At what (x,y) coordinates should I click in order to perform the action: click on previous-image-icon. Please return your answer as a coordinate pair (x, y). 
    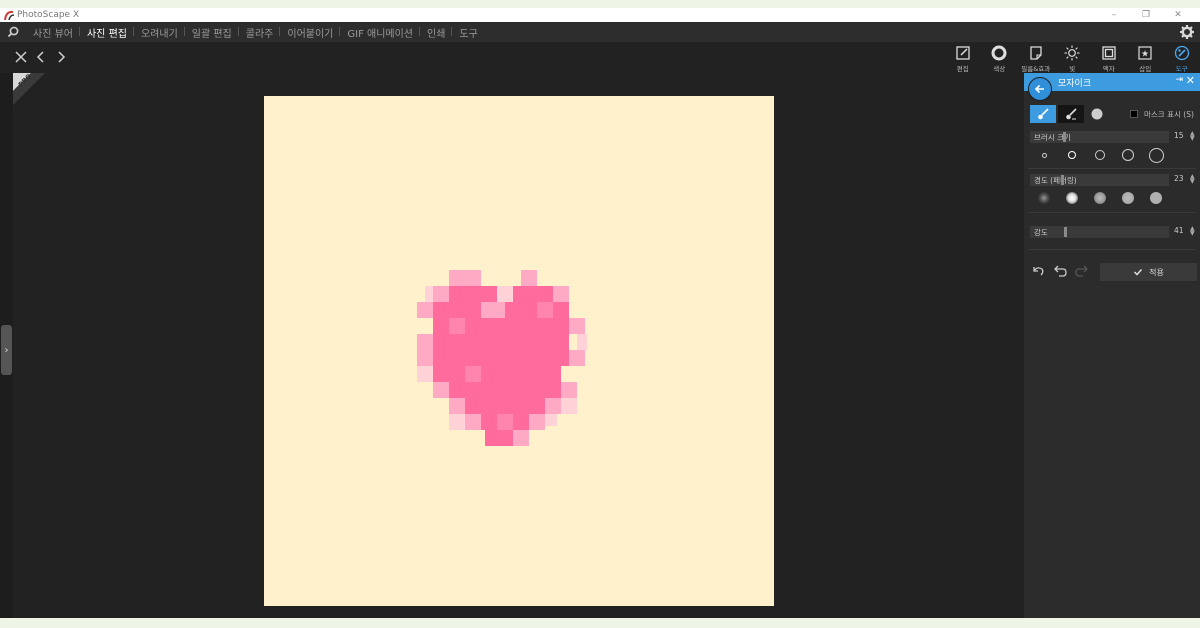
    Looking at the image, I should click on (41, 57).